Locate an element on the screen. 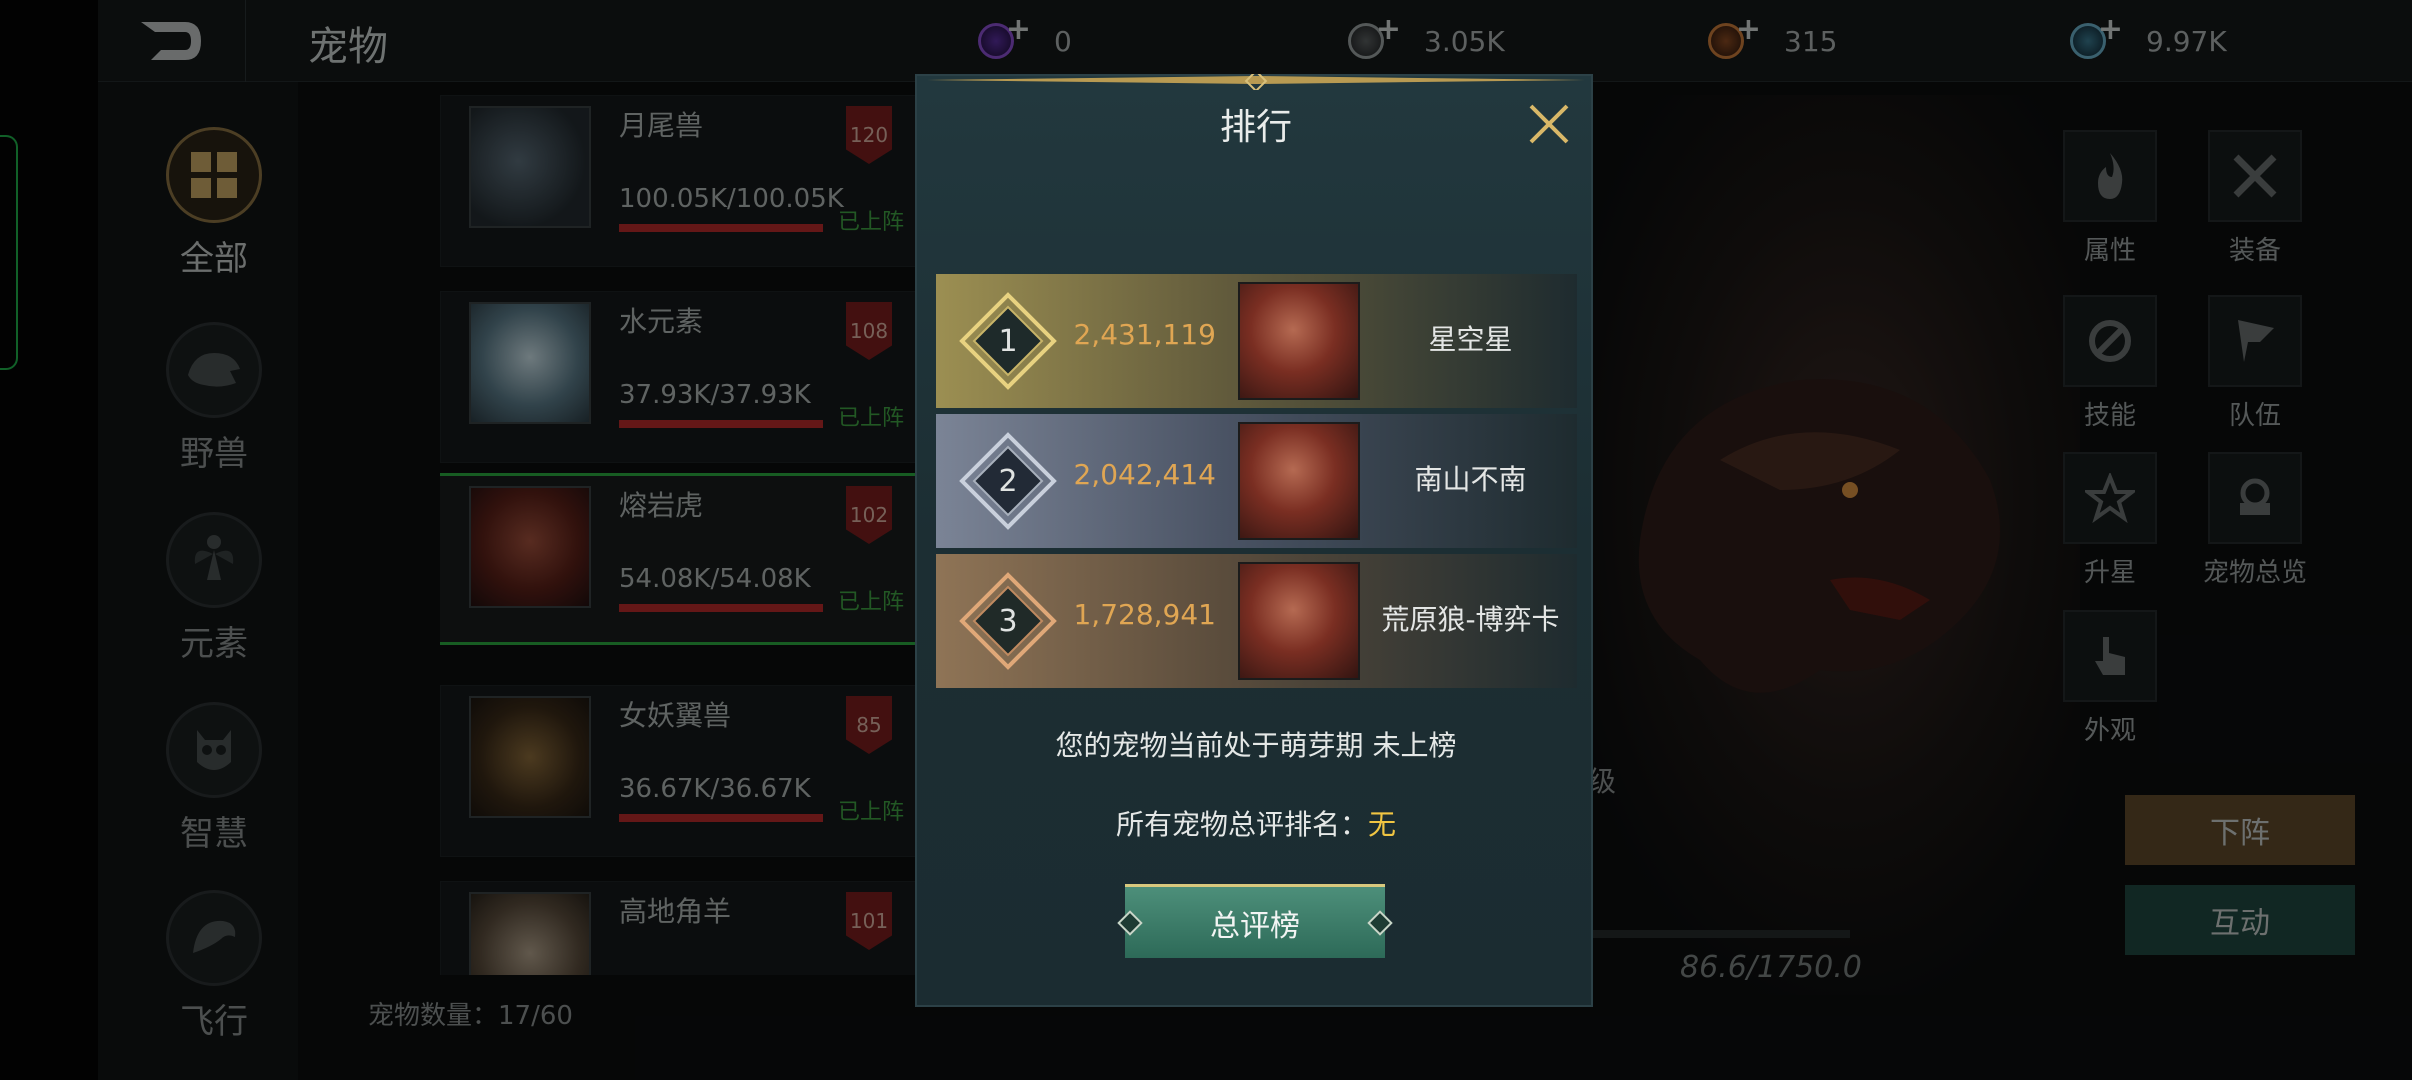  overall-rank-label: 所有宠物总评排名： is located at coordinates (1241, 824).